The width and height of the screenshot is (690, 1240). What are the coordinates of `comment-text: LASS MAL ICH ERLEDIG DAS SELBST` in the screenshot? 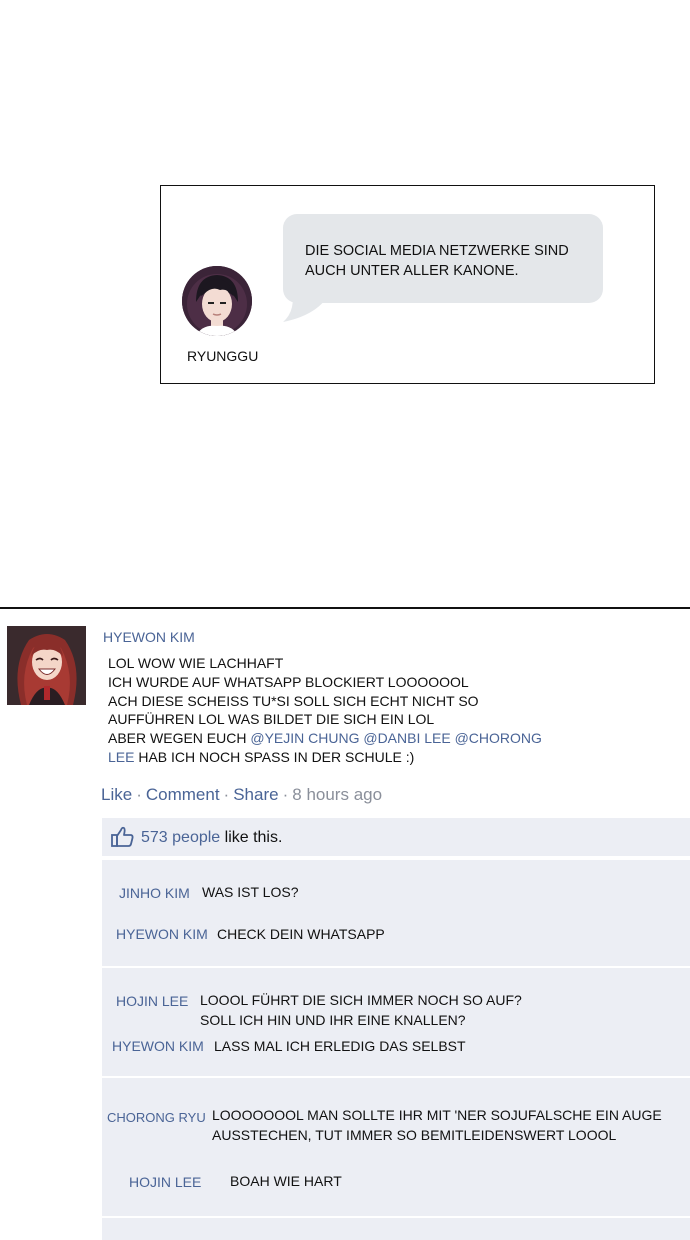 It's located at (340, 1046).